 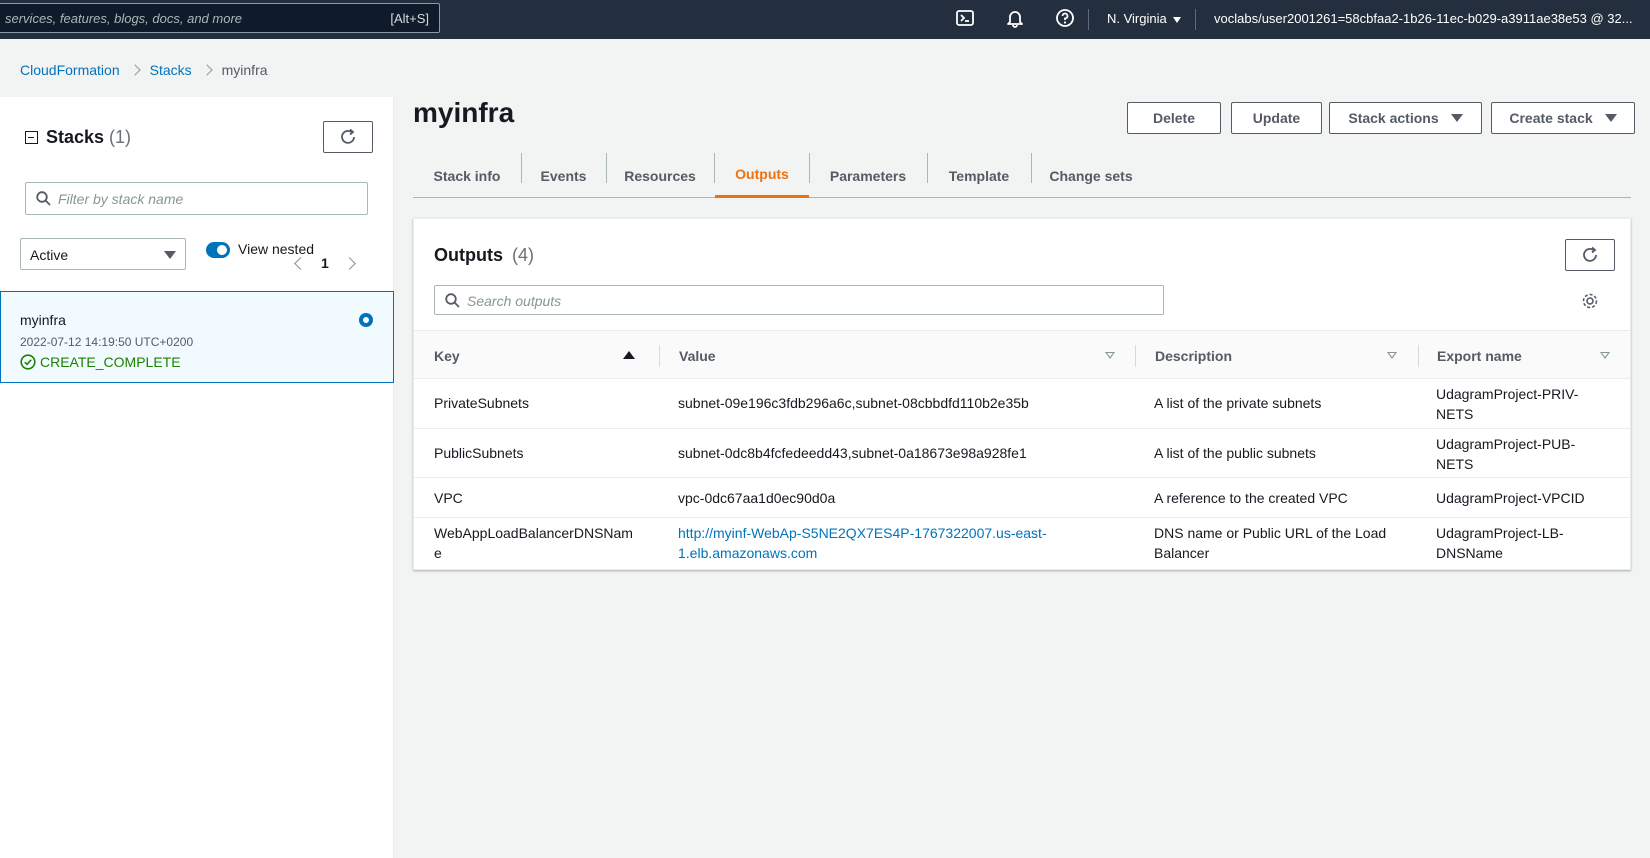 What do you see at coordinates (196, 198) in the screenshot?
I see `filter-stacks-input: Filter by stack name` at bounding box center [196, 198].